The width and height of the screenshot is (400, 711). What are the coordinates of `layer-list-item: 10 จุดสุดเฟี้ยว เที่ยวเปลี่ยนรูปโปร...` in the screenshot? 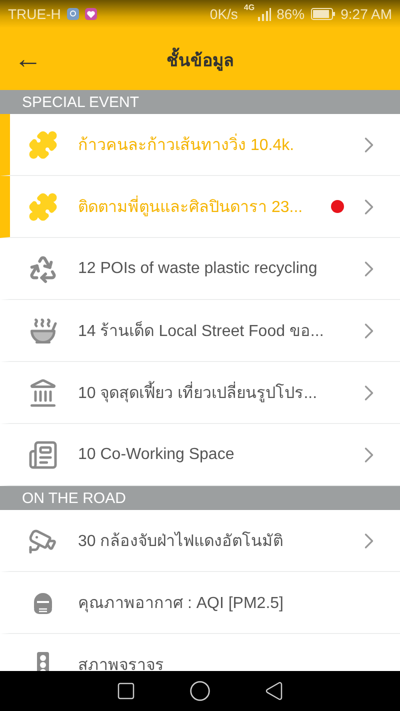 It's located at (200, 393).